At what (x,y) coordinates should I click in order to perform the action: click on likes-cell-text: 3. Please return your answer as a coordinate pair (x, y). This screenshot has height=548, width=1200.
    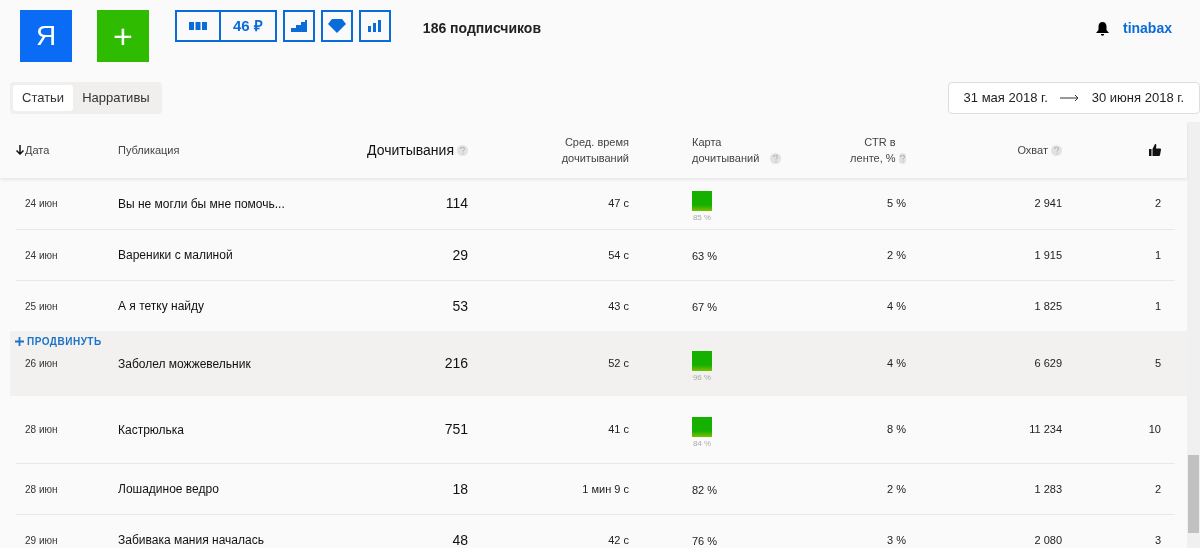
    Looking at the image, I should click on (1157, 540).